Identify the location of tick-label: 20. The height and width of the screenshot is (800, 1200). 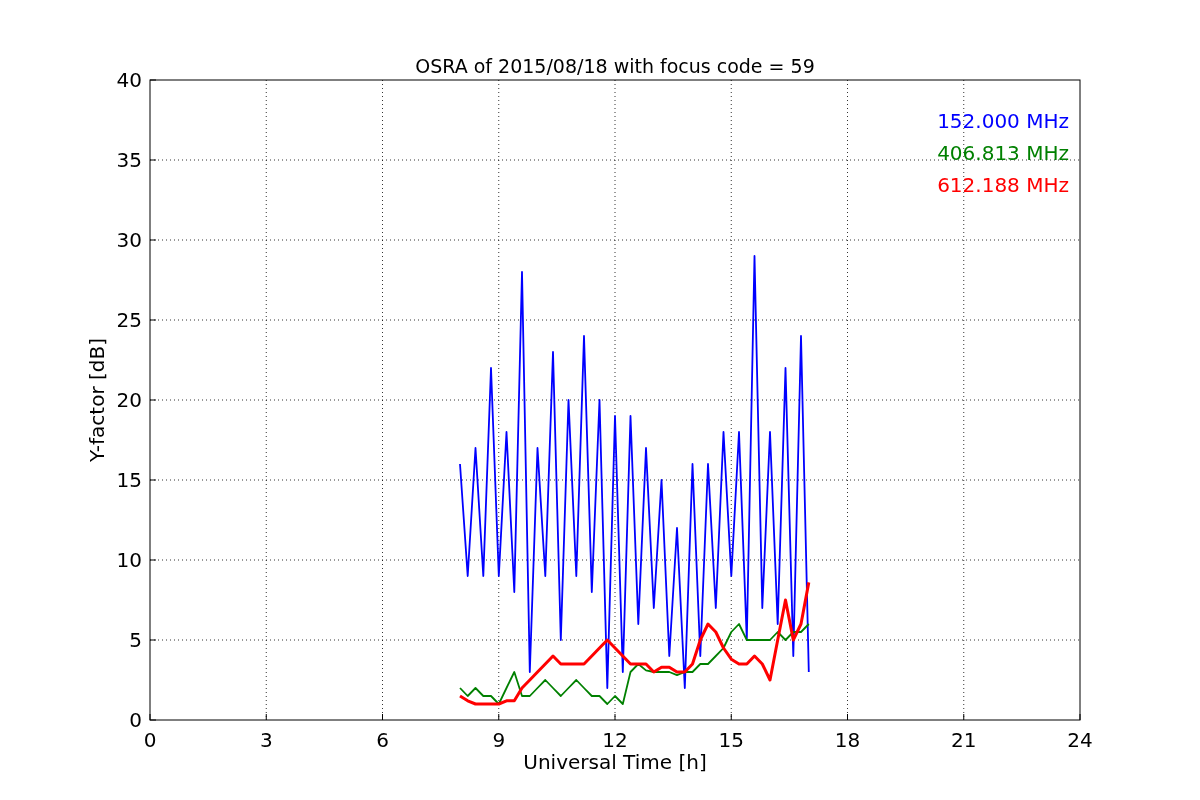
(129, 400).